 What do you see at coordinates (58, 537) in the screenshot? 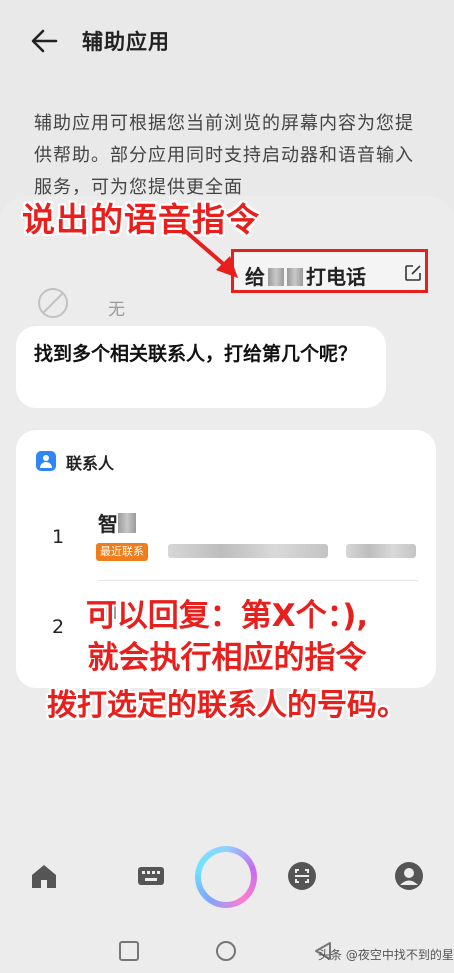
I see `contact-index: 1` at bounding box center [58, 537].